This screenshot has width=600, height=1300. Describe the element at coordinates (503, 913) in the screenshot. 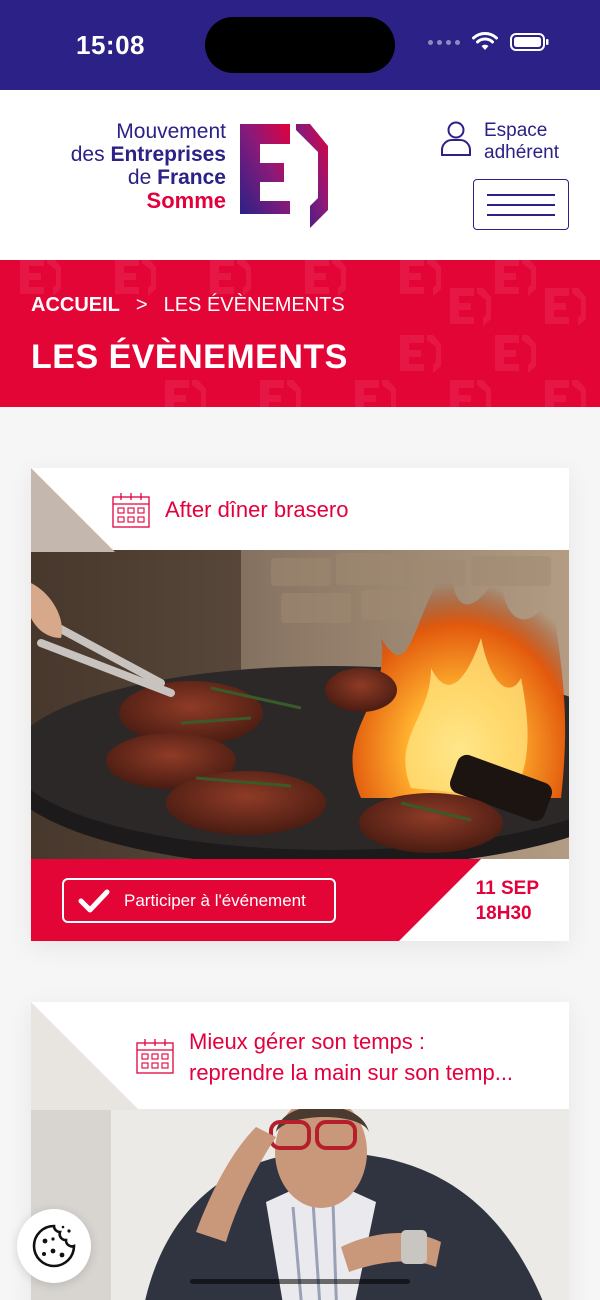

I see `event-date-time: 18H30` at that location.